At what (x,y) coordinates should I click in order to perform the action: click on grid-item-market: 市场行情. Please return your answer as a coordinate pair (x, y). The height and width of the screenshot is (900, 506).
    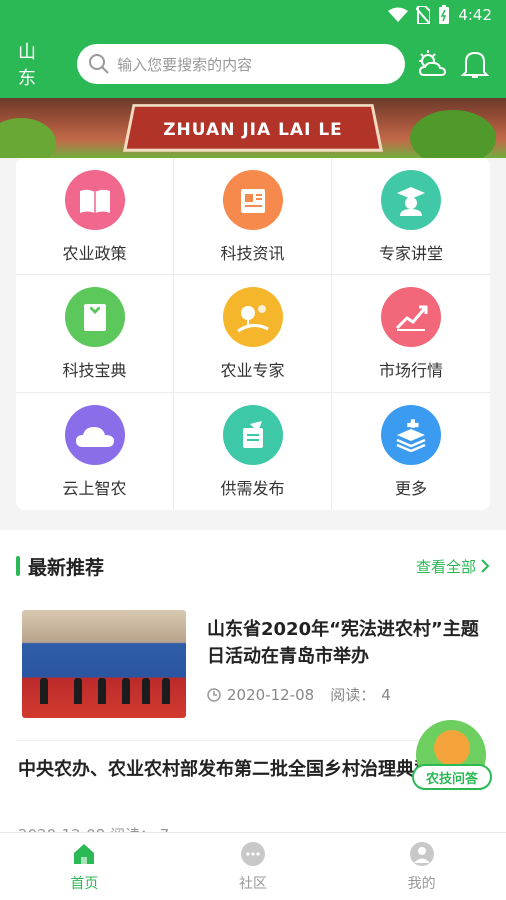
    Looking at the image, I should click on (411, 334).